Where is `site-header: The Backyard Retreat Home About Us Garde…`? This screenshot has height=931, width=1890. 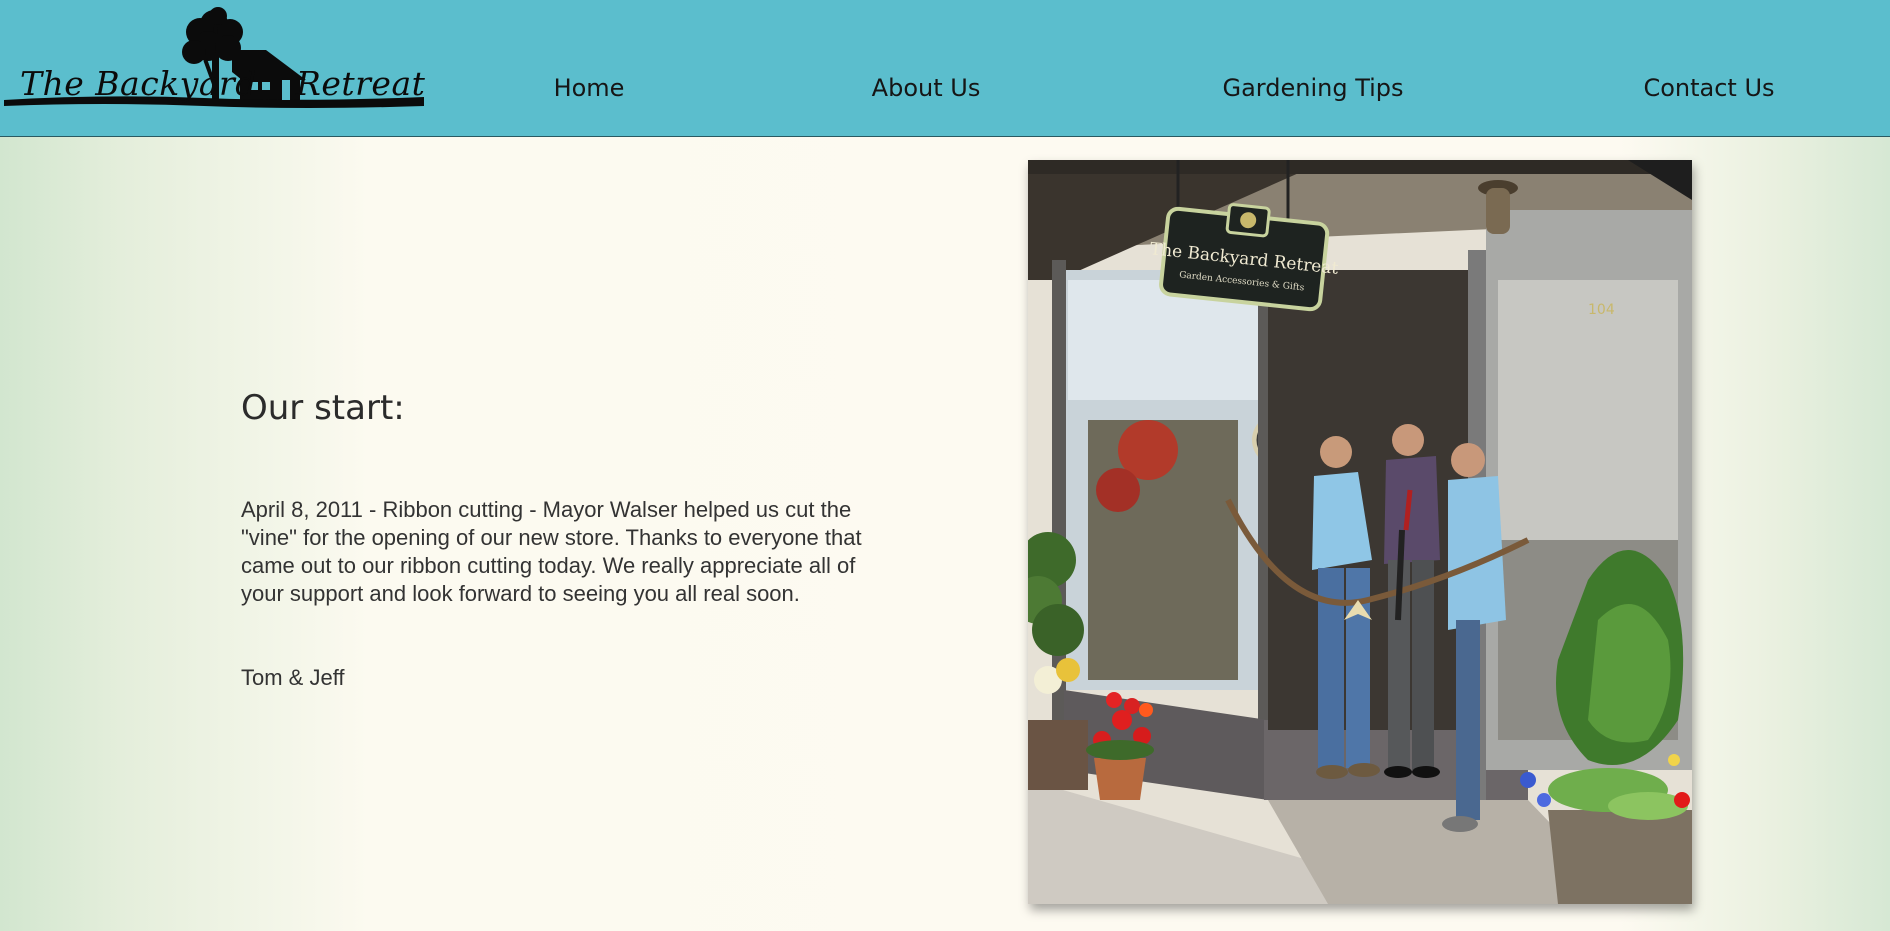 site-header: The Backyard Retreat Home About Us Garde… is located at coordinates (945, 68).